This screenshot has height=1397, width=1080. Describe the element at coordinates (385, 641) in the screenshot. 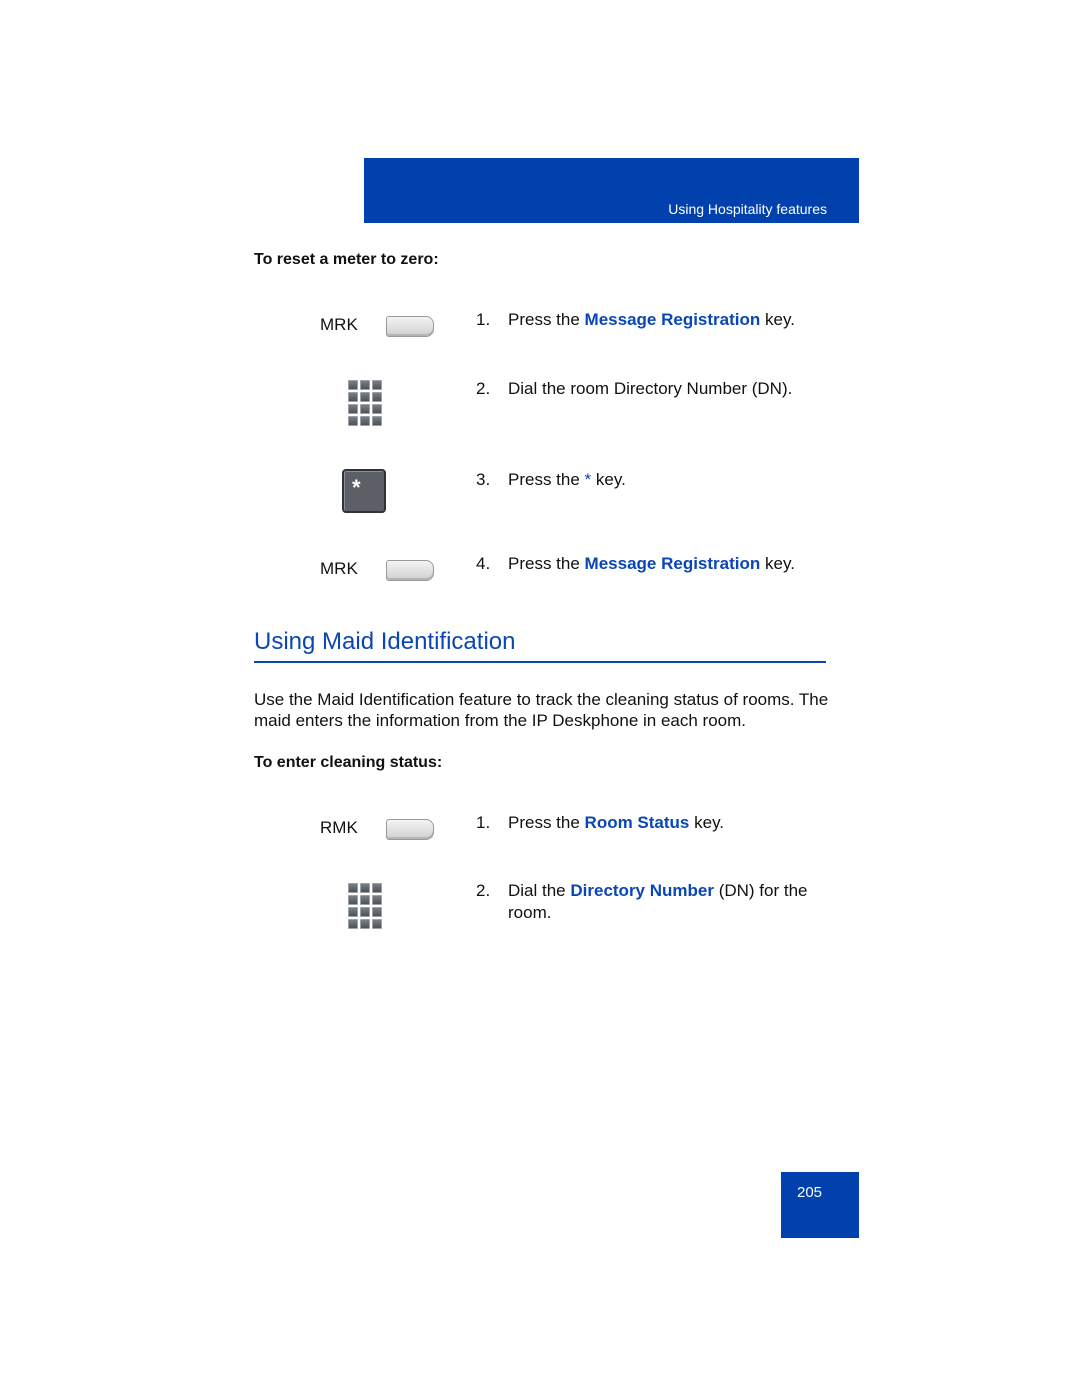

I see `section-title: Using Maid Identification` at that location.